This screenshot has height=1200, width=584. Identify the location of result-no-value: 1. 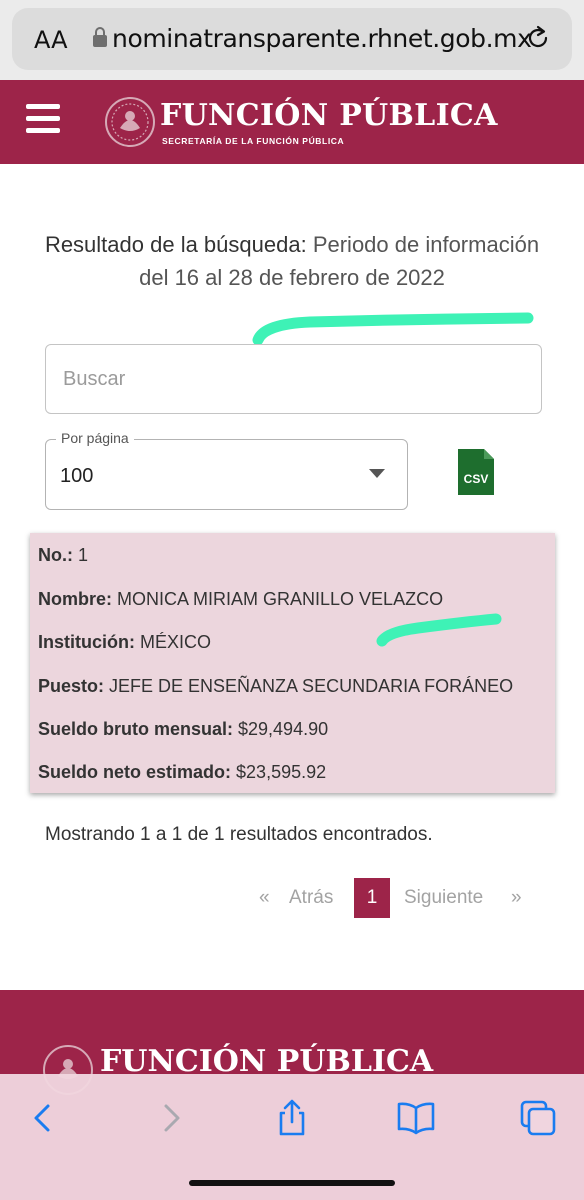
(81, 555).